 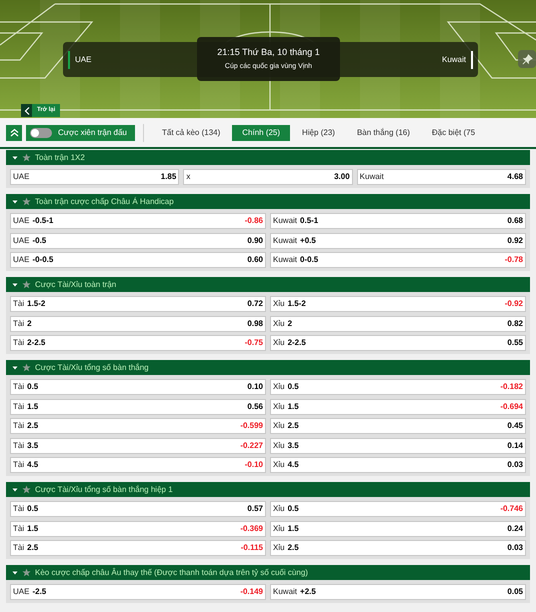 What do you see at coordinates (255, 387) in the screenshot?
I see `odds-value: 0.10` at bounding box center [255, 387].